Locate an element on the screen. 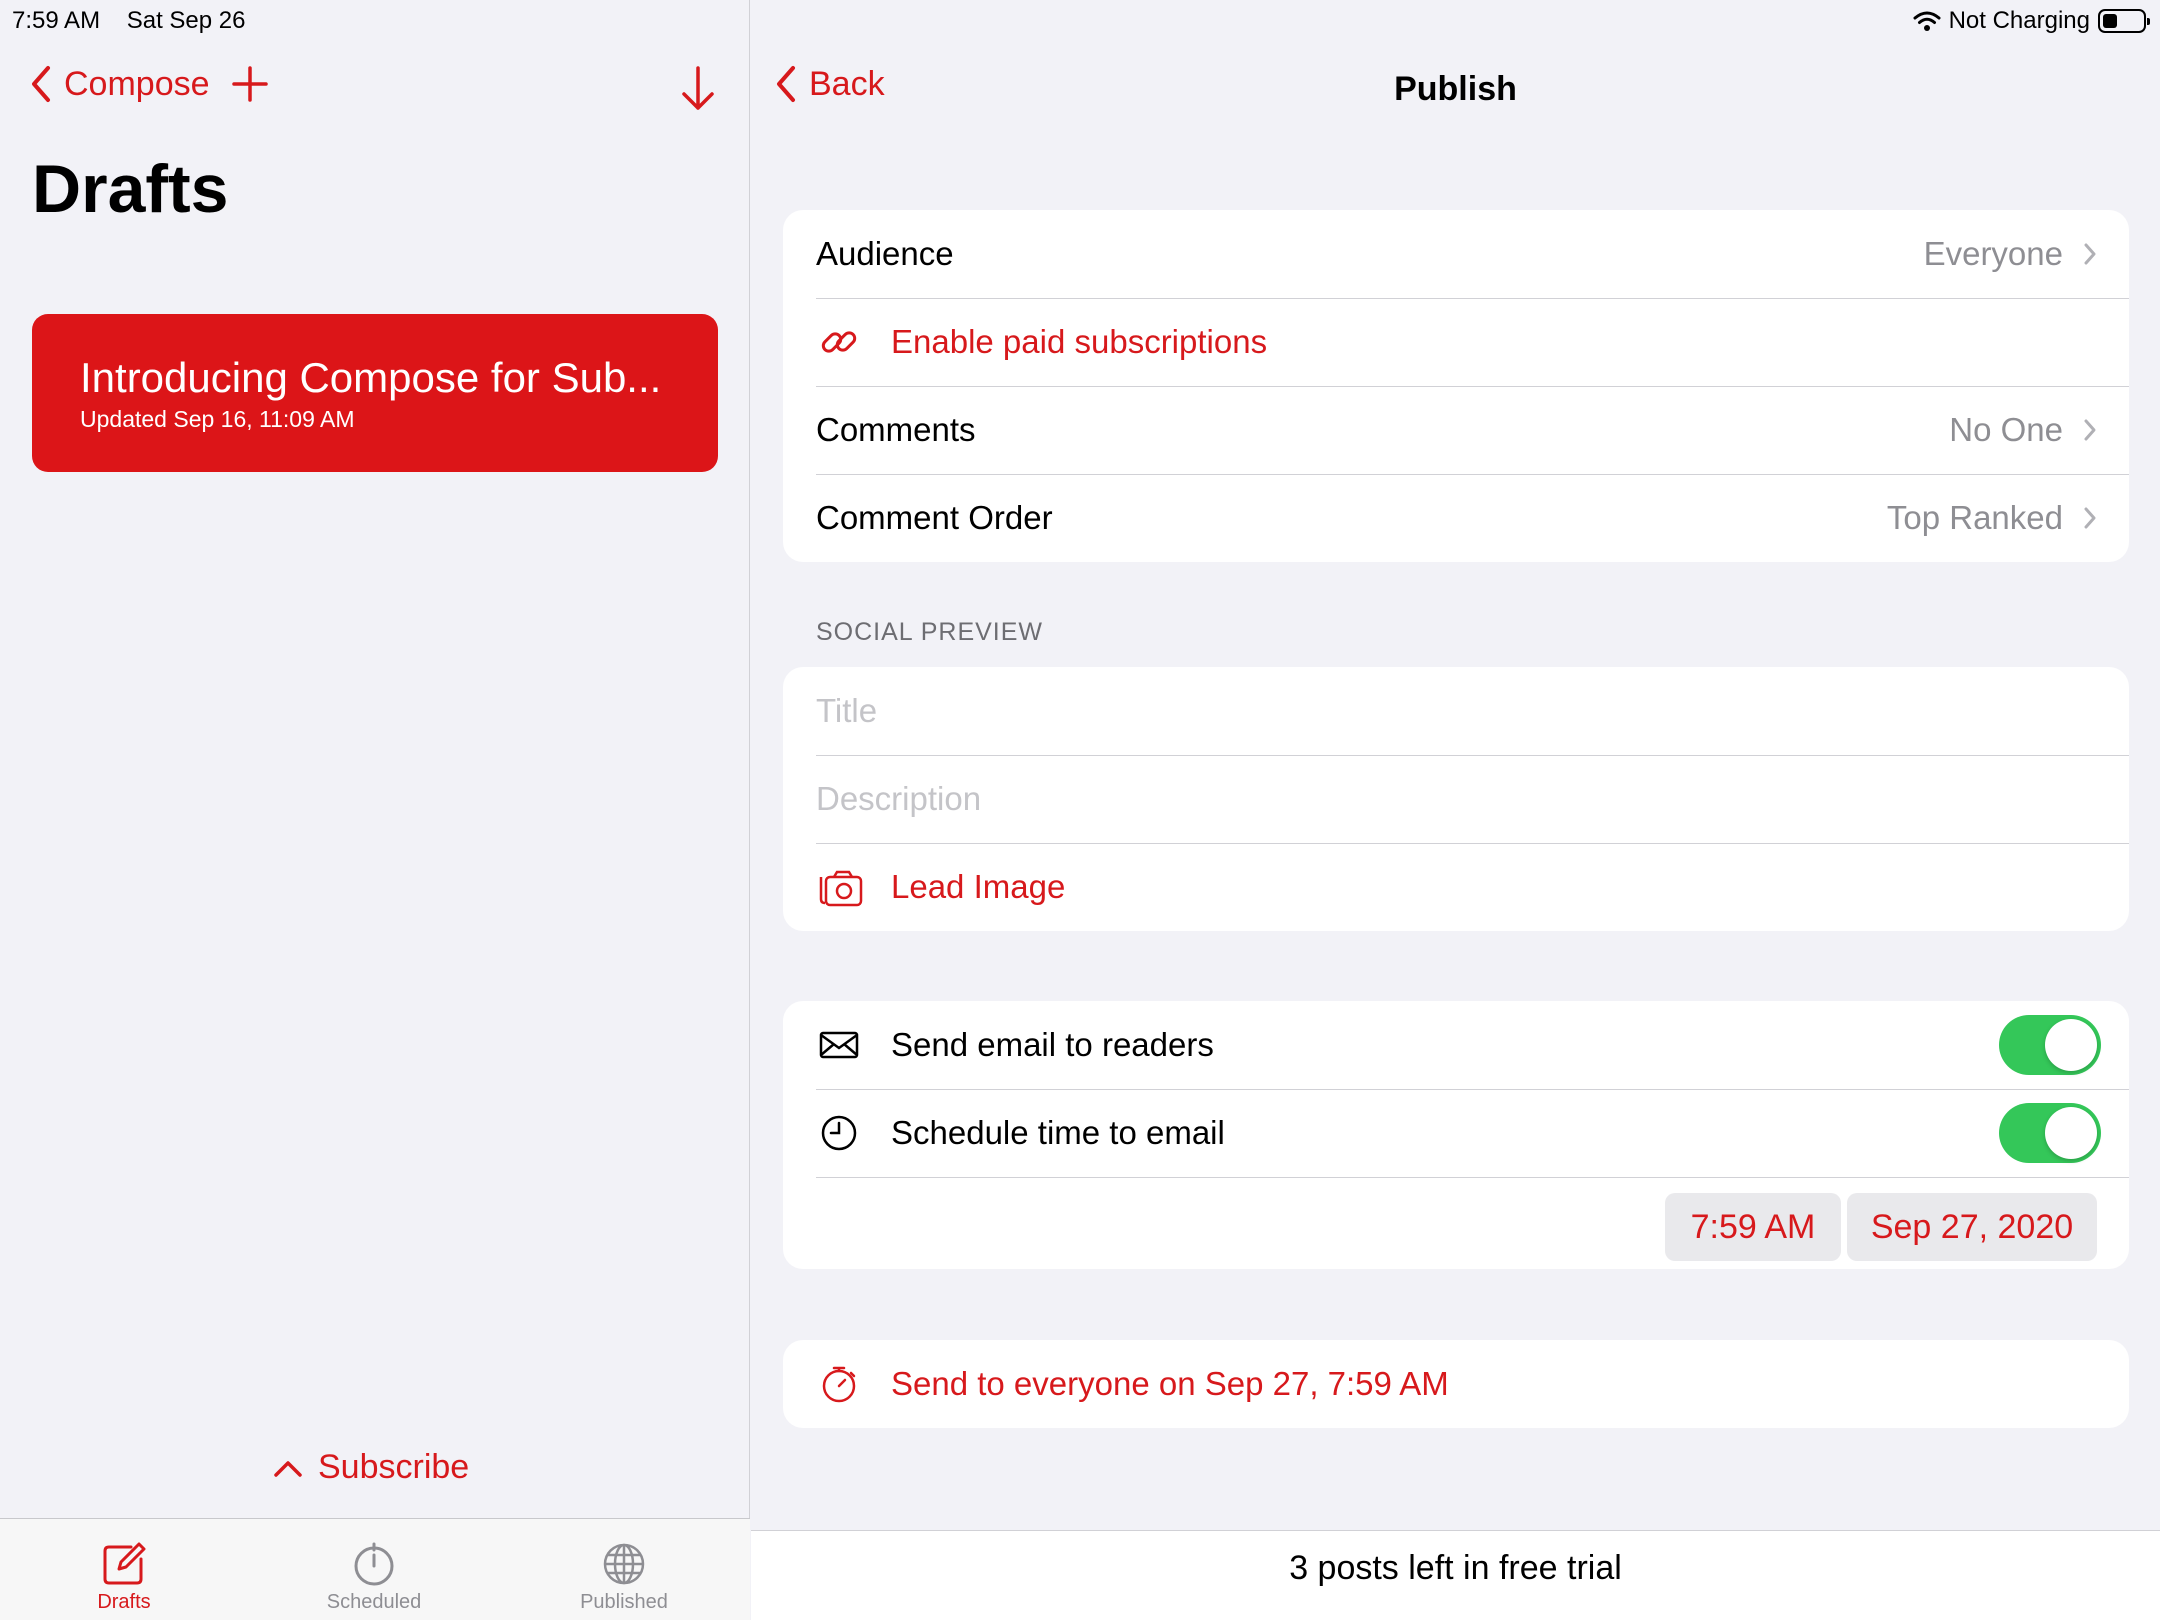 Image resolution: width=2160 pixels, height=1620 pixels. send-button: Send to everyone on Sep 27, 7:59 AM is located at coordinates (1456, 1384).